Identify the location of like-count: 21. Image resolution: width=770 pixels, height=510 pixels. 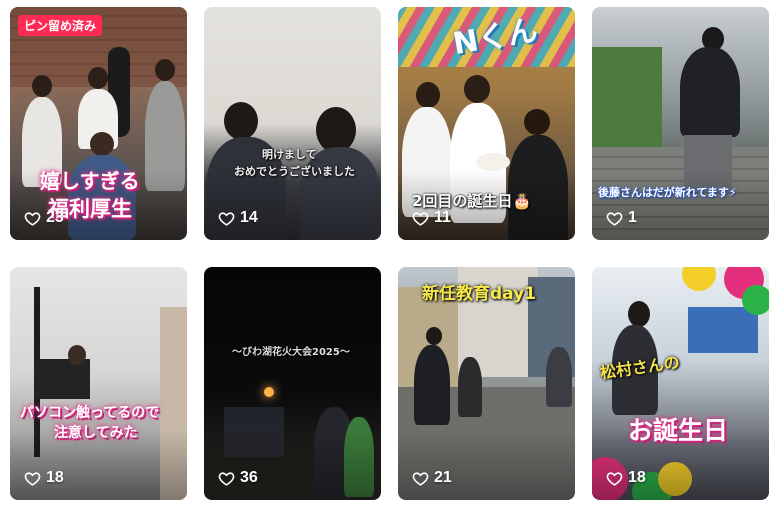
(432, 478).